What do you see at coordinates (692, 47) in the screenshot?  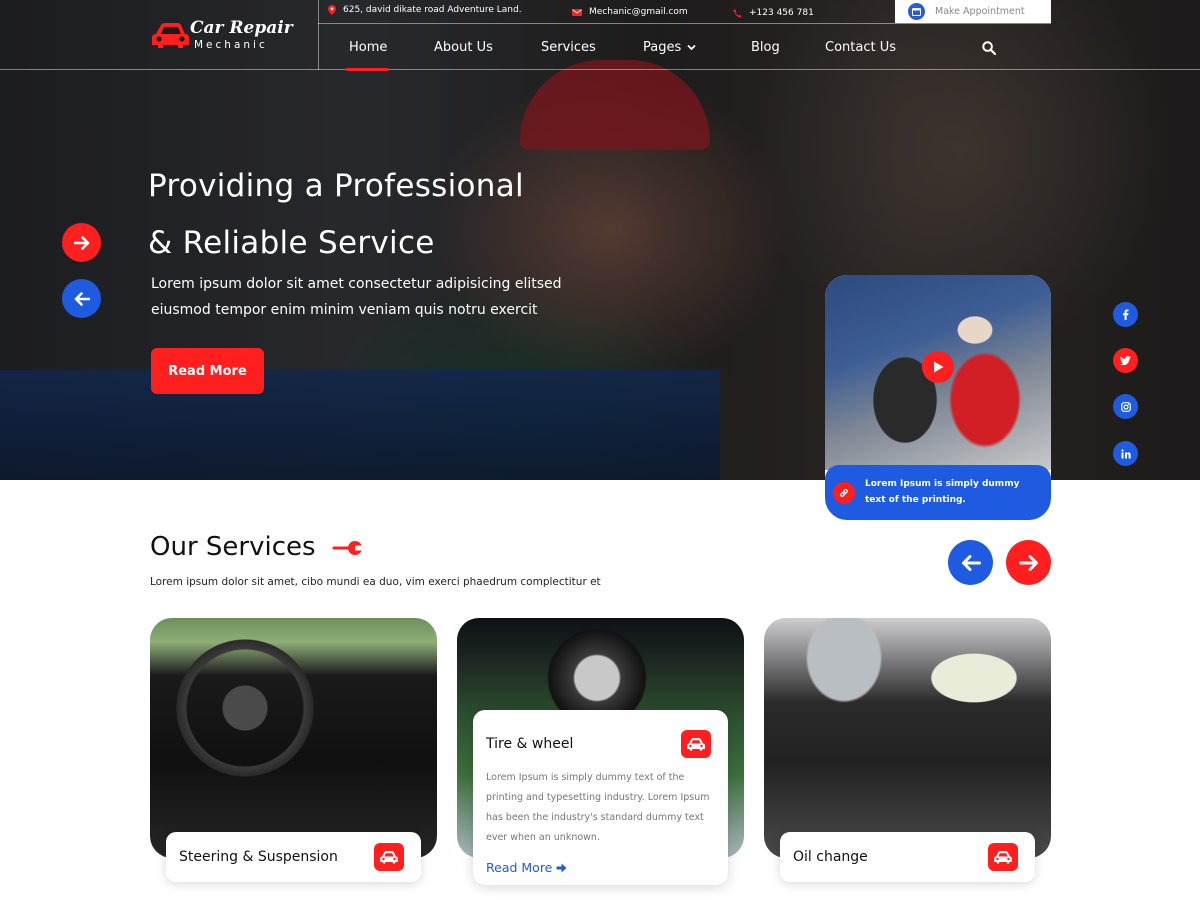 I see `chevron-down-icon` at bounding box center [692, 47].